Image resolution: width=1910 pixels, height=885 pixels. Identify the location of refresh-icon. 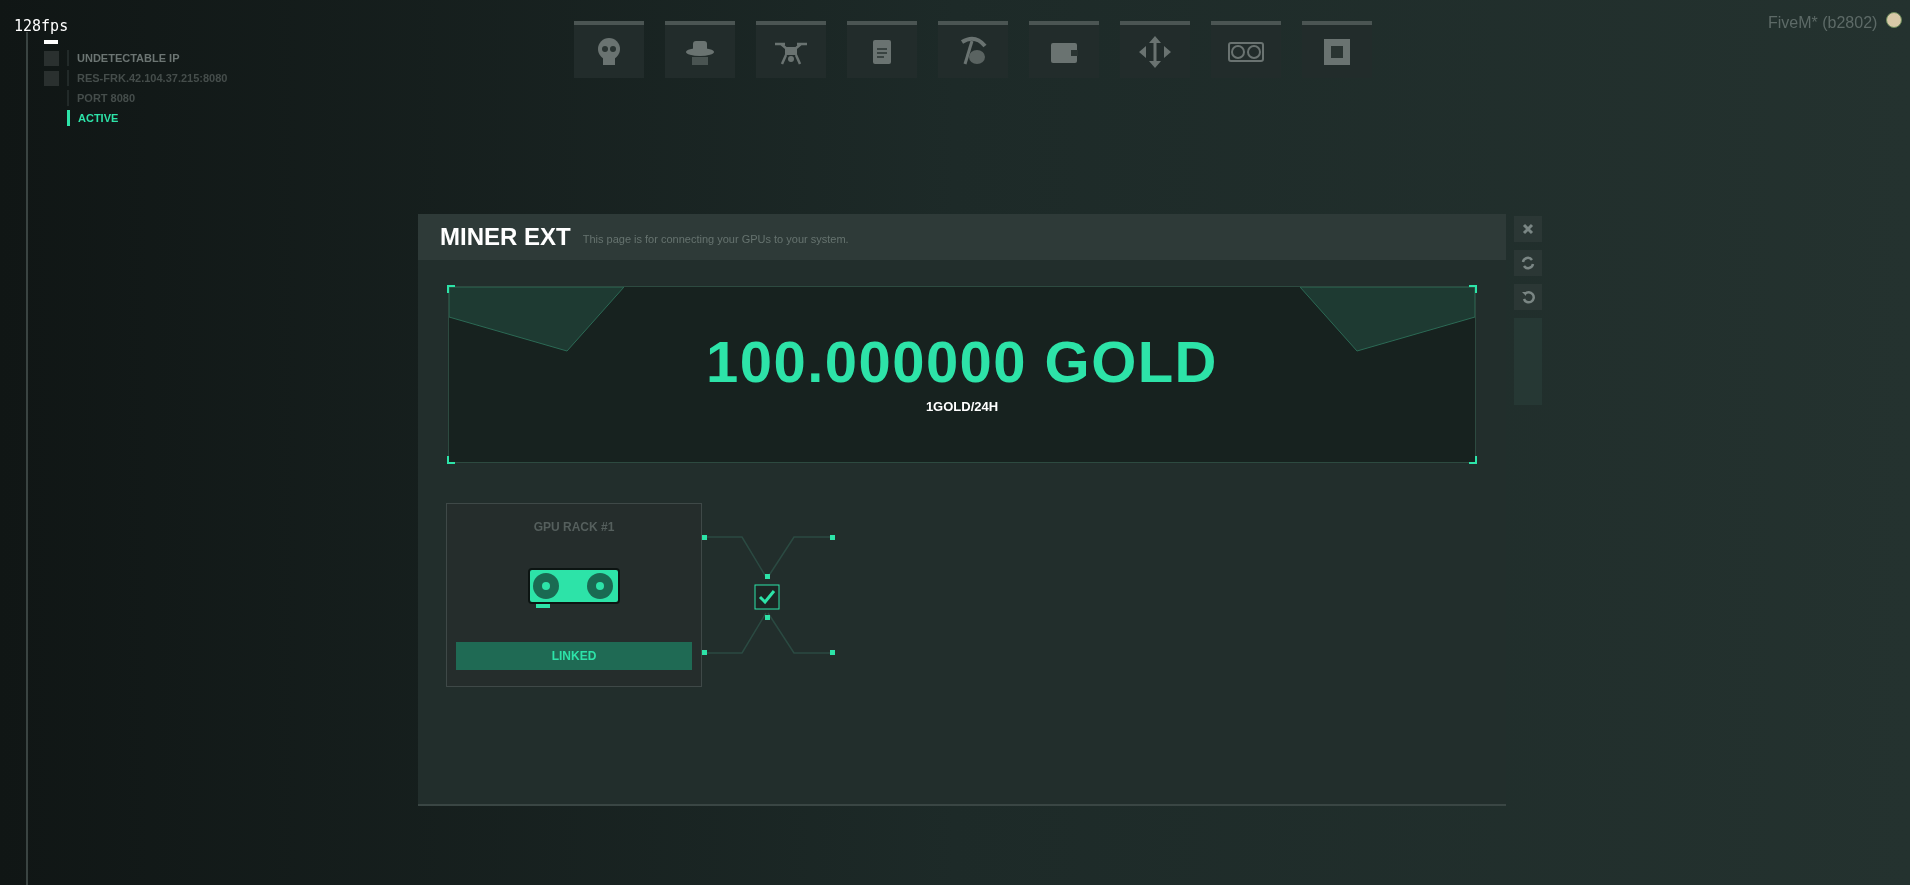
(1528, 263).